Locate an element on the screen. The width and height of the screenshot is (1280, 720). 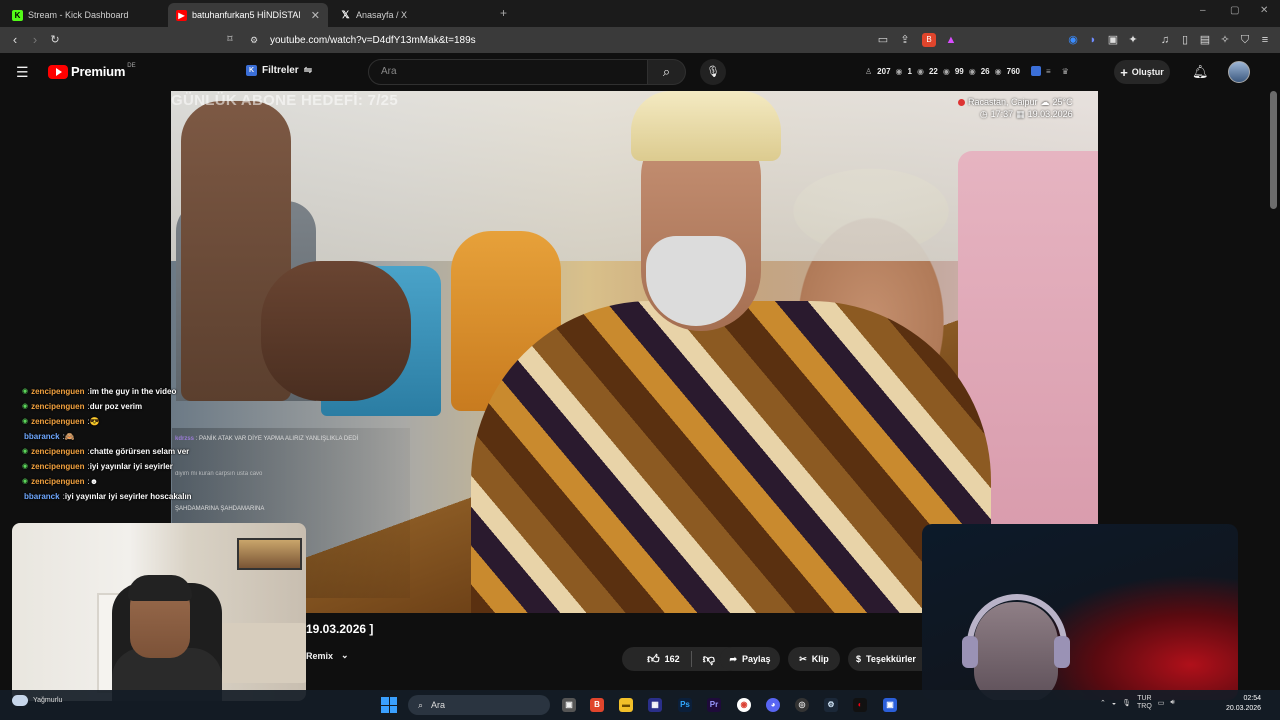
extension-icon: ▣ is located at coordinates (1113, 40).